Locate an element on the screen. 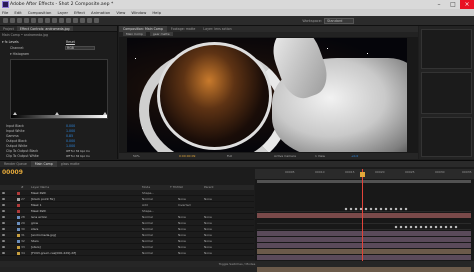  exposure-value: +0.0 is located at coordinates (354, 156).